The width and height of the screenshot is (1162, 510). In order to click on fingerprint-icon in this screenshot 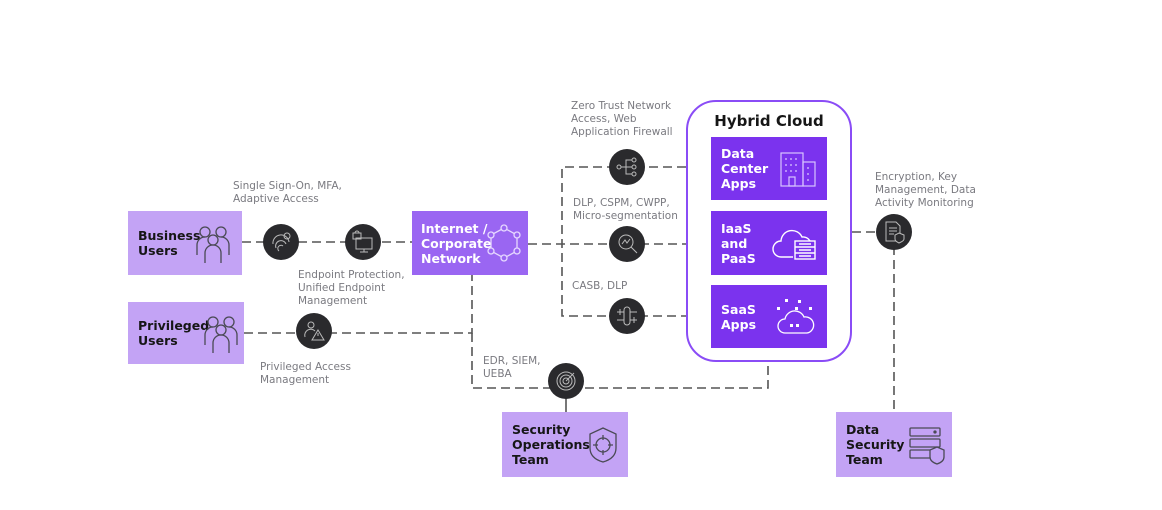, I will do `click(281, 242)`.